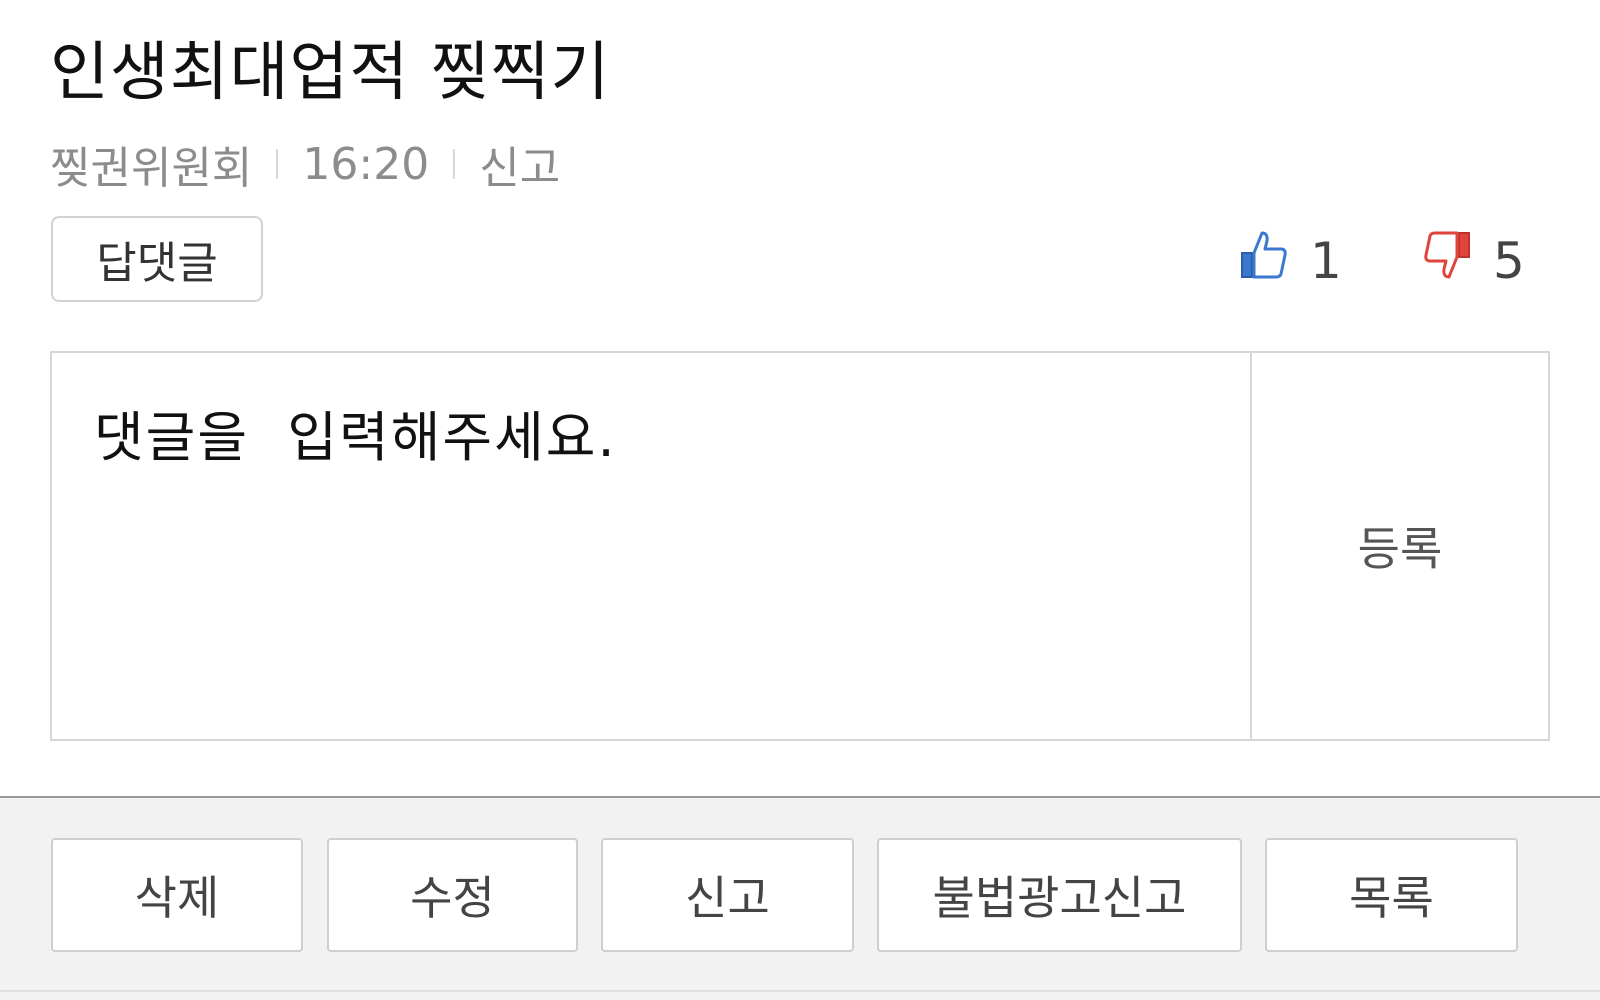 The height and width of the screenshot is (1000, 1600). I want to click on delete-button: 삭제, so click(177, 895).